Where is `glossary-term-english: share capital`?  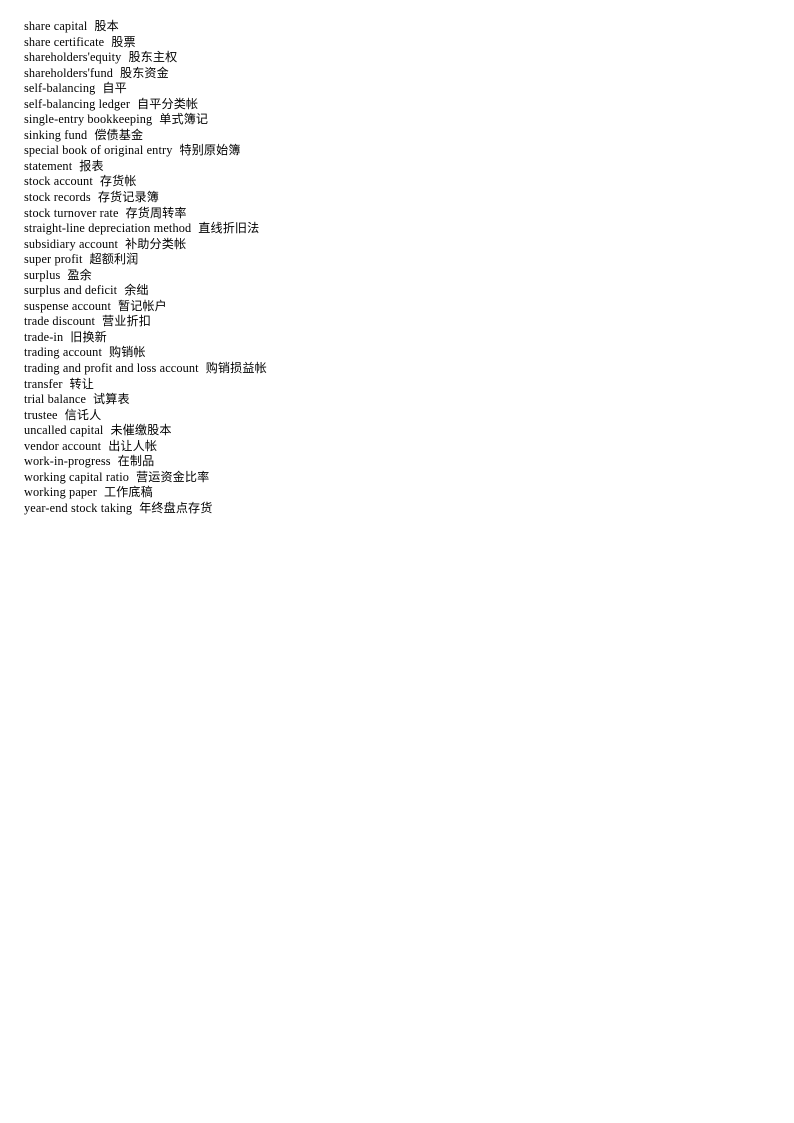 glossary-term-english: share capital is located at coordinates (56, 26).